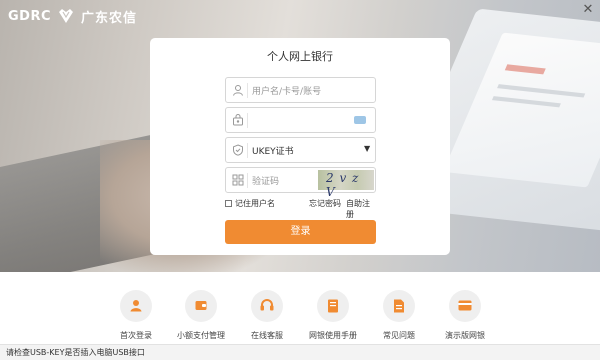 The width and height of the screenshot is (600, 360). Describe the element at coordinates (361, 209) in the screenshot. I see `self-register-link: 自助注册` at that location.